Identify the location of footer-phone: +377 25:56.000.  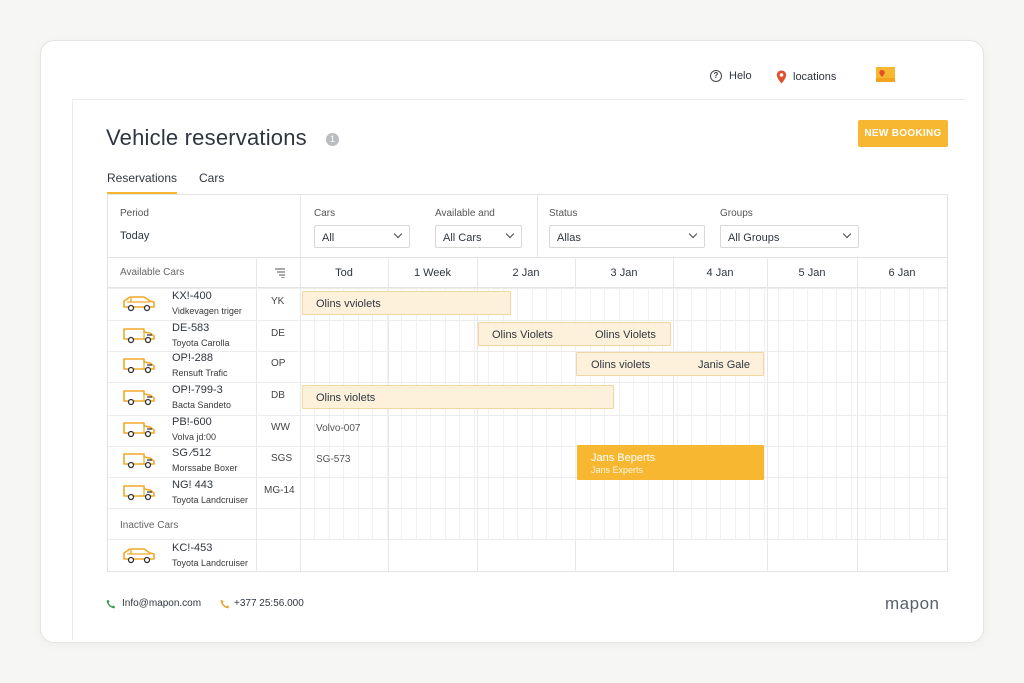
(262, 603).